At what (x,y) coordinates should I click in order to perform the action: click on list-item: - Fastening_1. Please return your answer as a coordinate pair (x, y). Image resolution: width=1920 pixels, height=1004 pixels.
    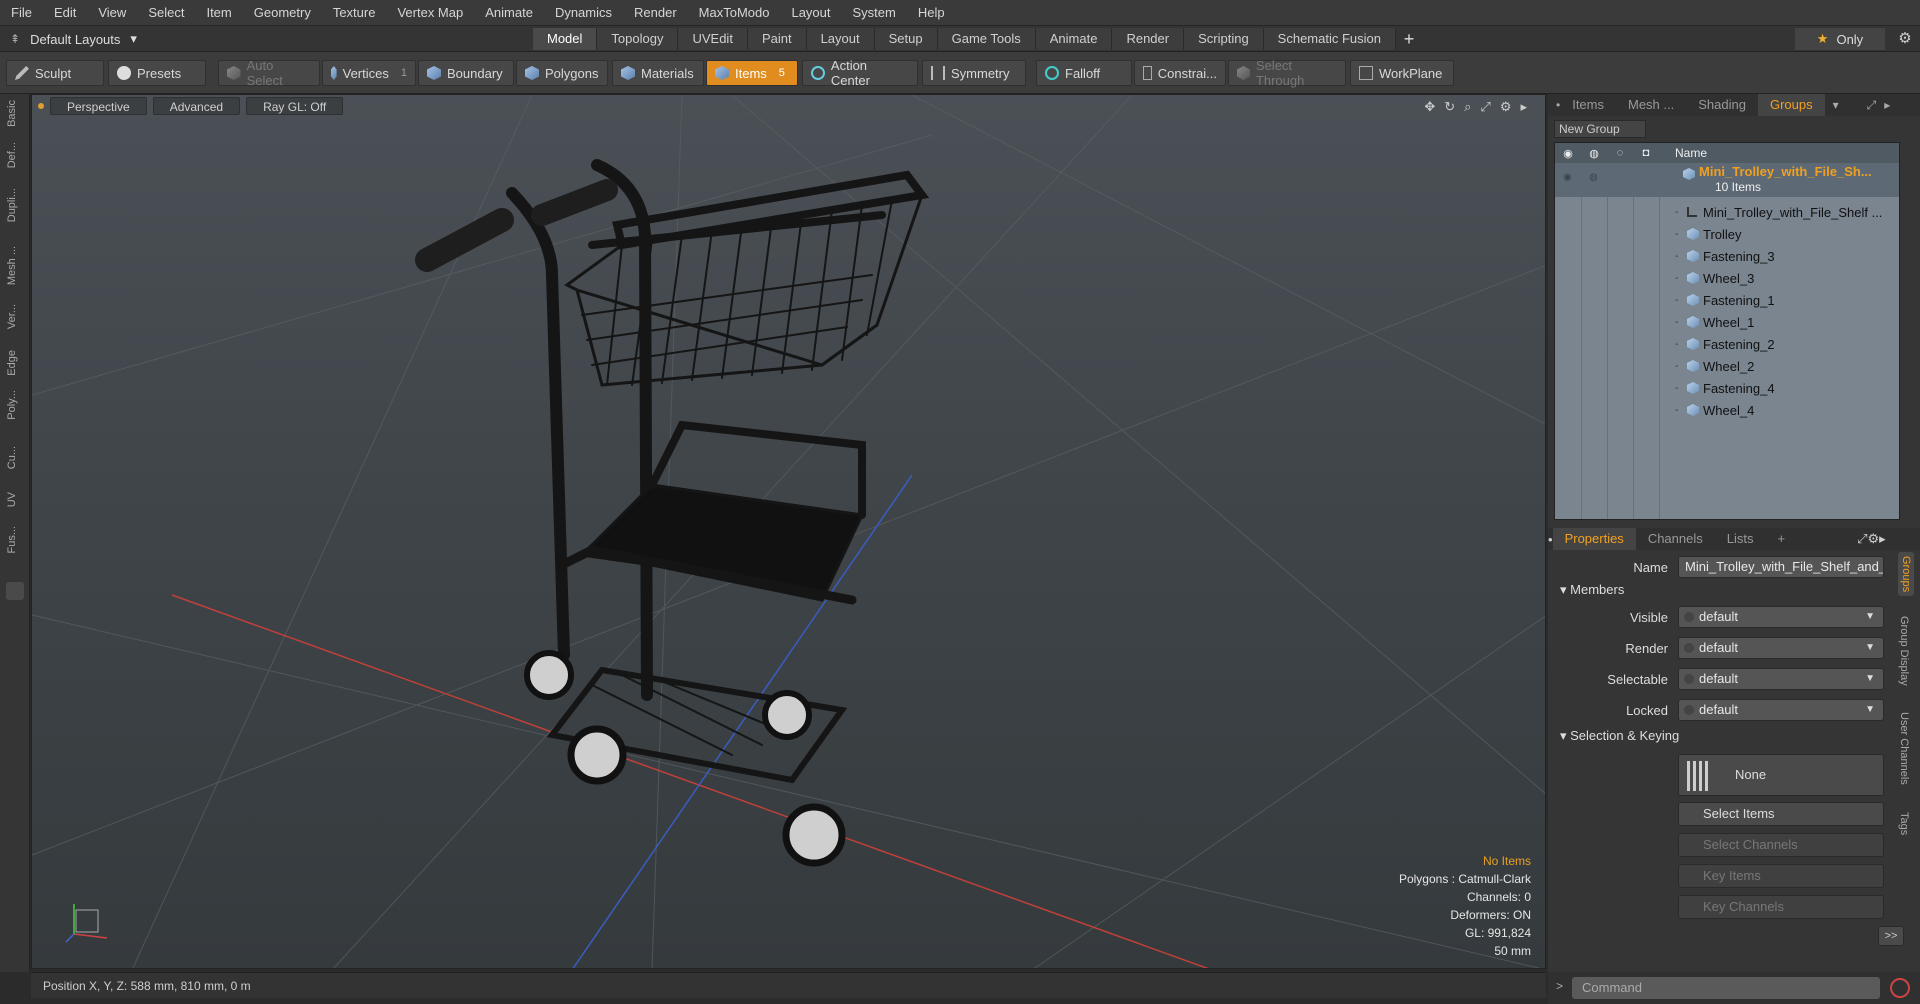
    Looking at the image, I should click on (1727, 300).